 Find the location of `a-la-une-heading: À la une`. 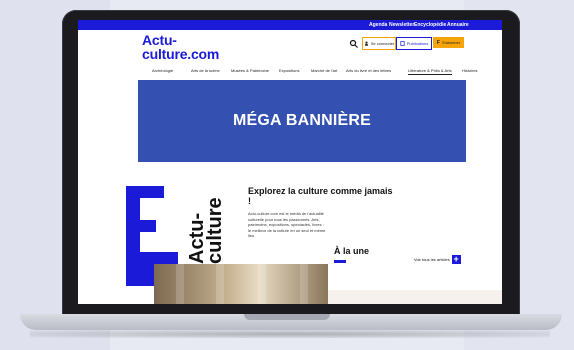

a-la-une-heading: À la une is located at coordinates (352, 251).